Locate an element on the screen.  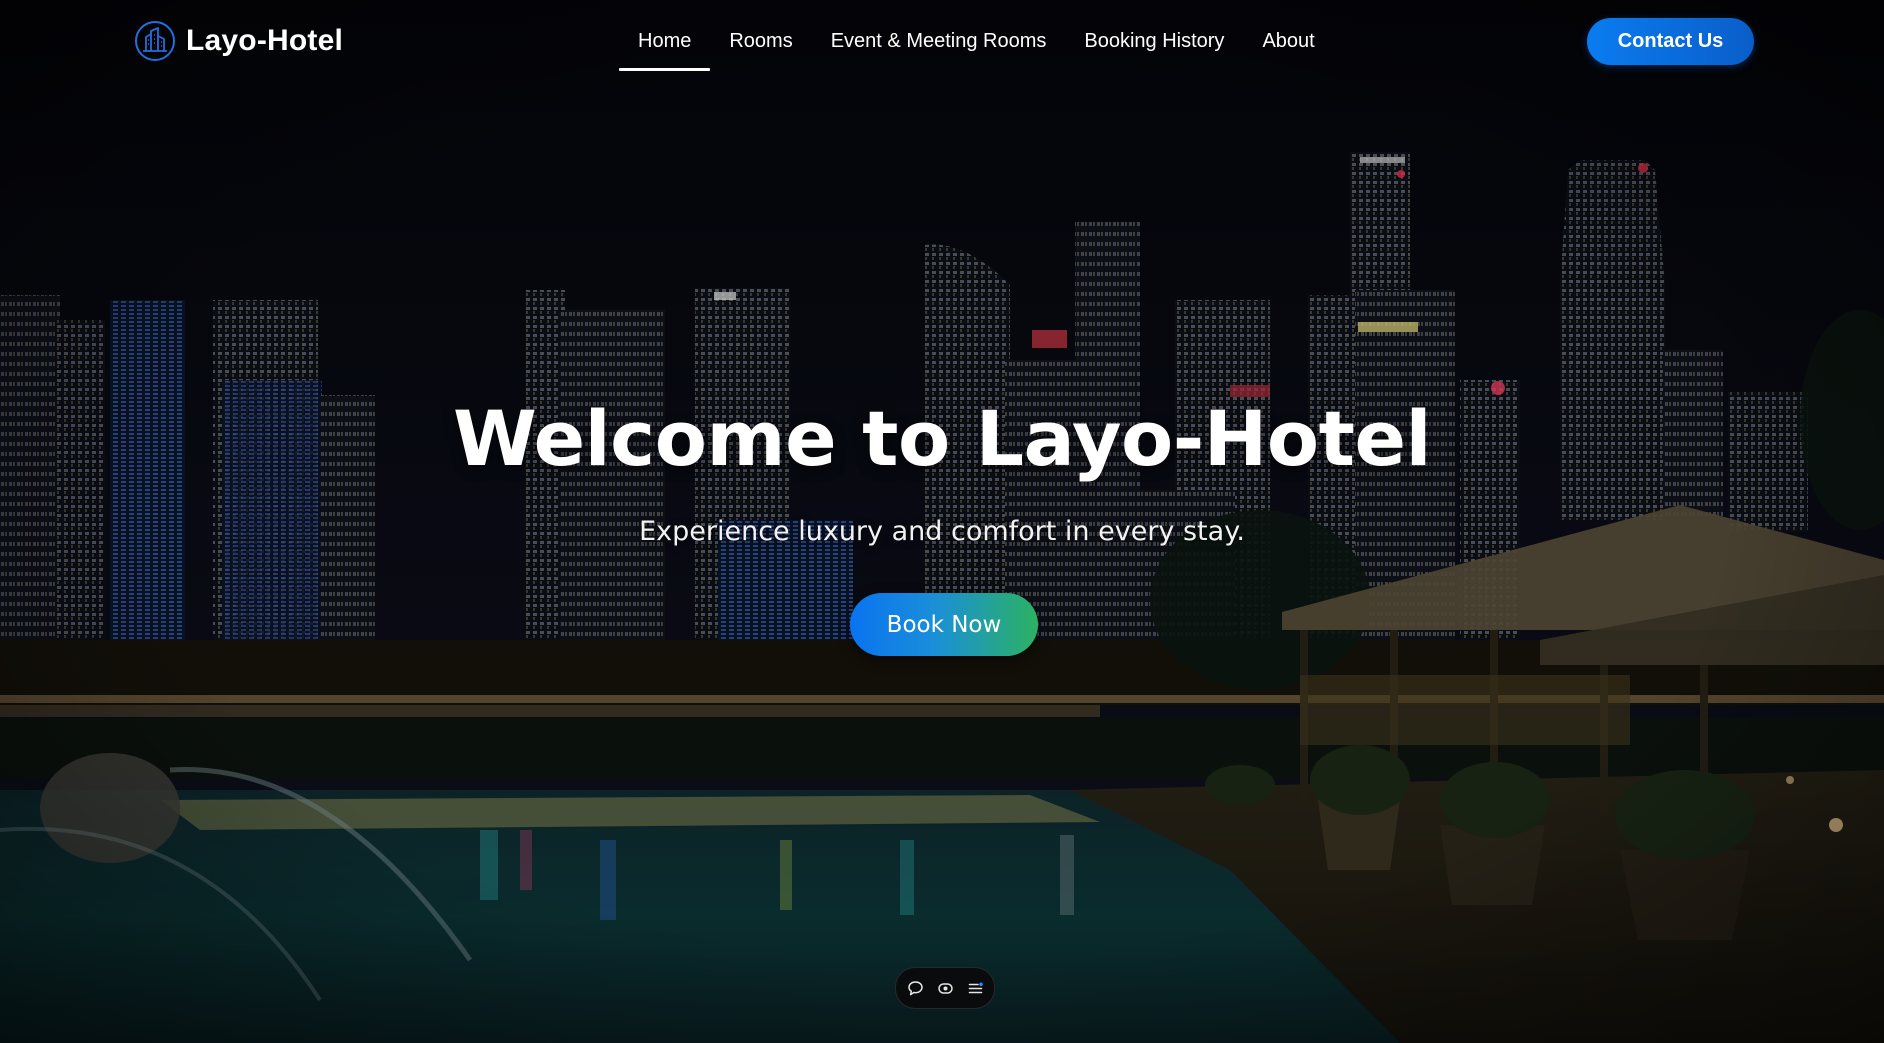
building-logo-icon is located at coordinates (155, 41).